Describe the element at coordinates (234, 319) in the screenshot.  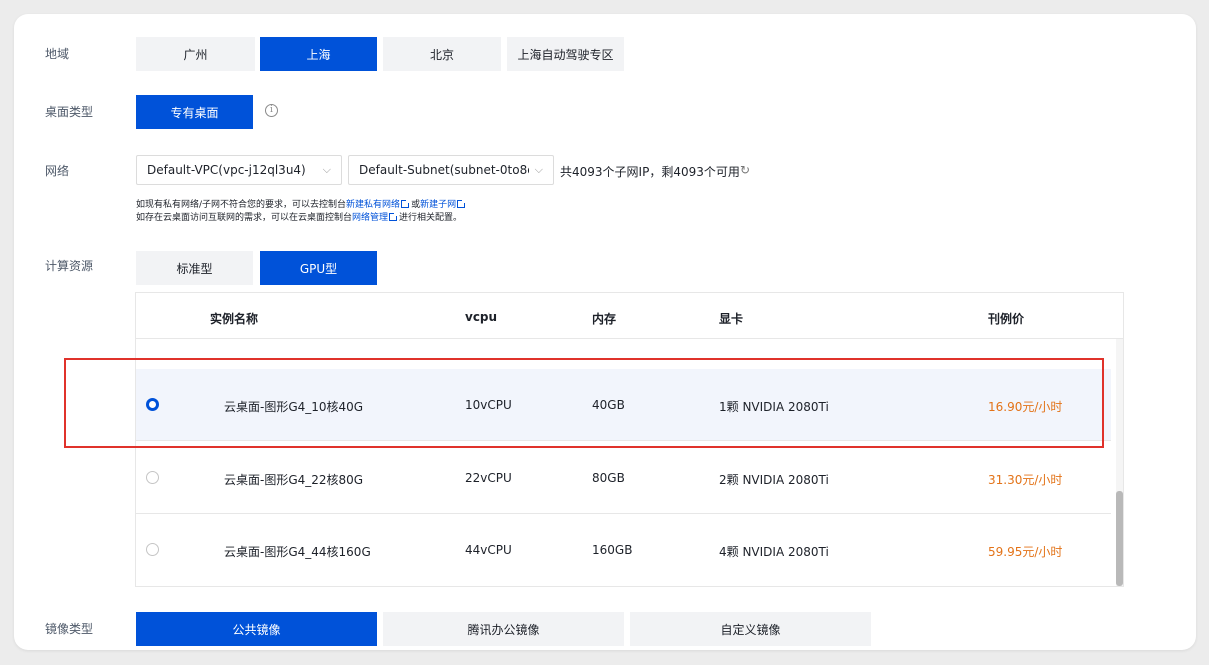
I see `header-instance-name: 实例名称` at that location.